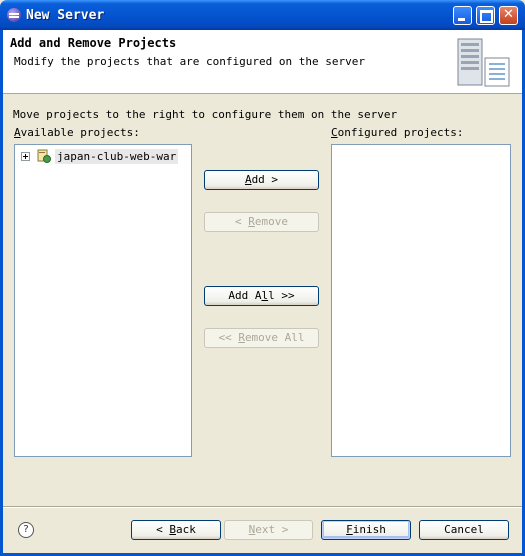 The height and width of the screenshot is (556, 525). Describe the element at coordinates (25, 156) in the screenshot. I see `expand-icon` at that location.